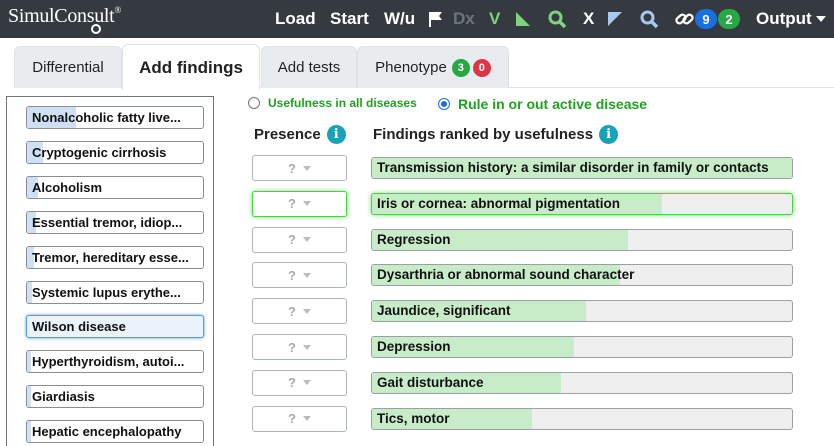 Image resolution: width=834 pixels, height=446 pixels. Describe the element at coordinates (414, 239) in the screenshot. I see `finding-label: Regression` at that location.